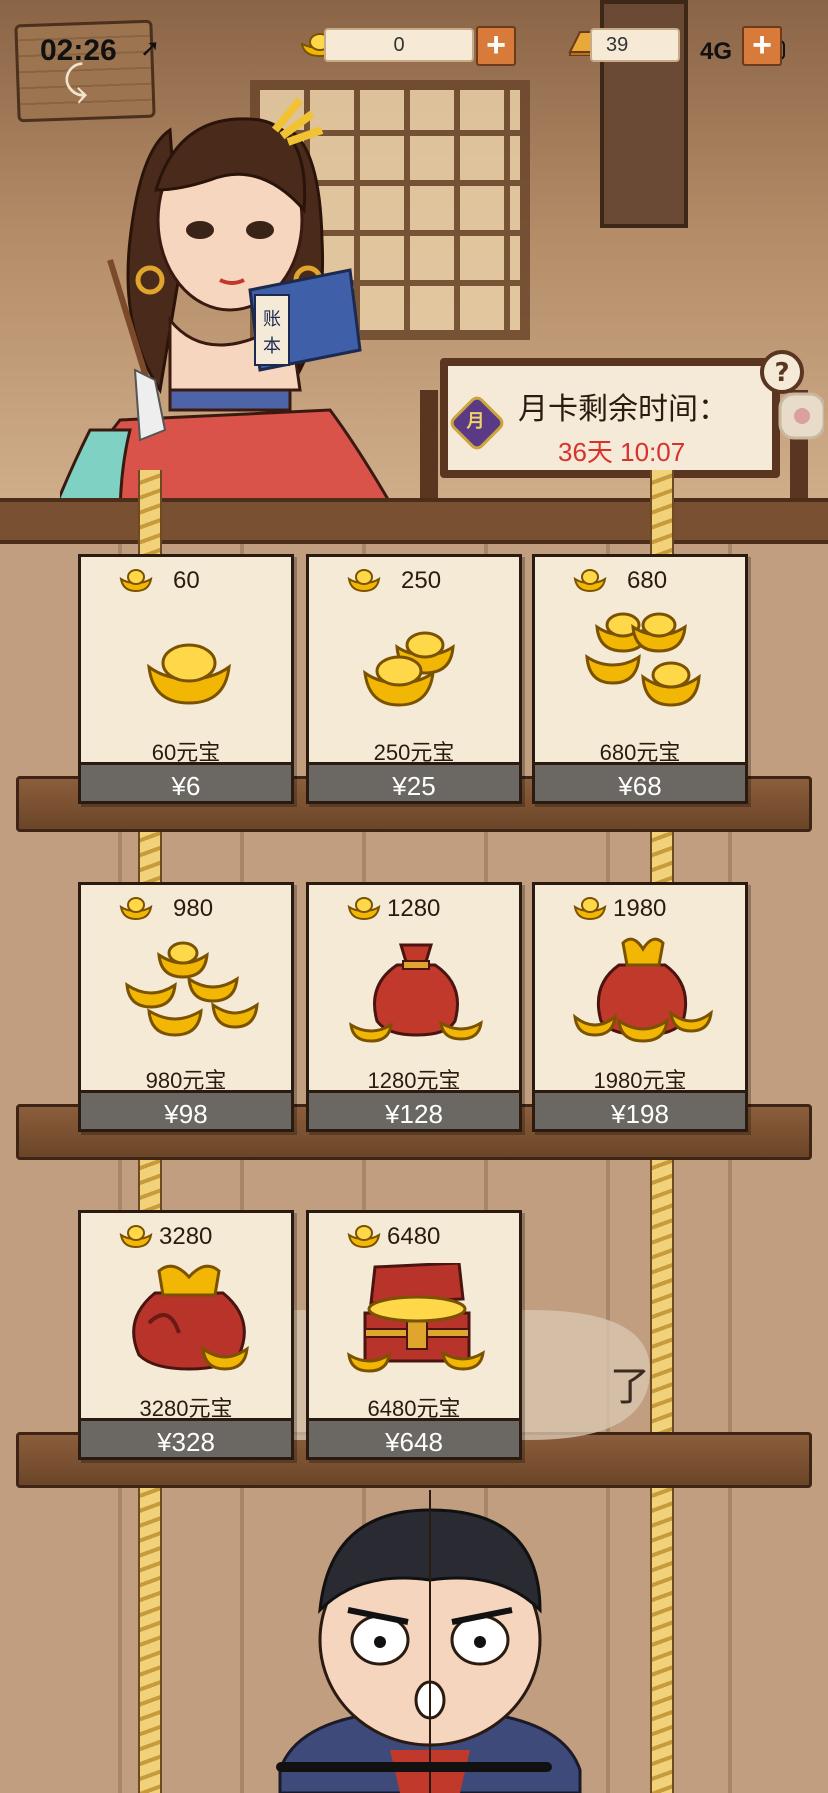  What do you see at coordinates (150, 48) in the screenshot?
I see `location-arrow-icon: ➚` at bounding box center [150, 48].